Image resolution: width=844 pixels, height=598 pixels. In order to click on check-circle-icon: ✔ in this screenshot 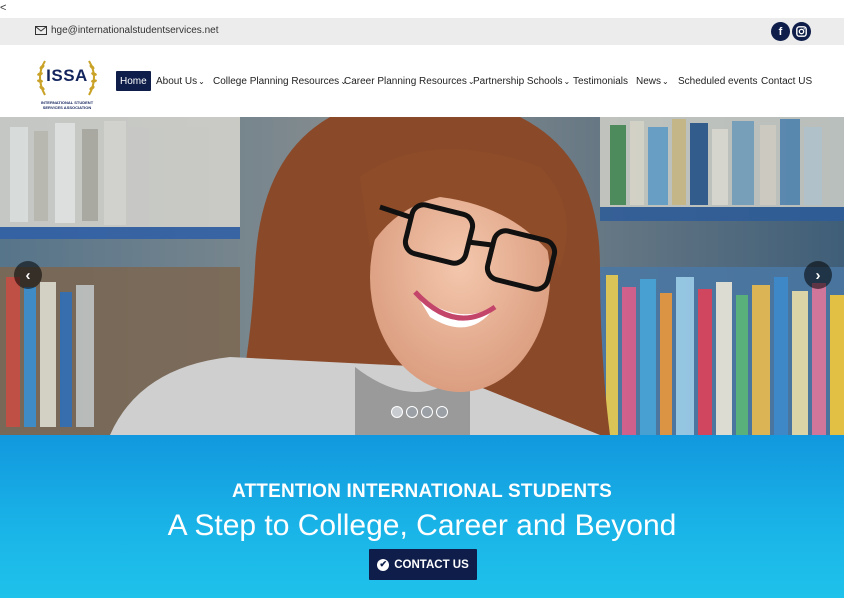, I will do `click(383, 564)`.